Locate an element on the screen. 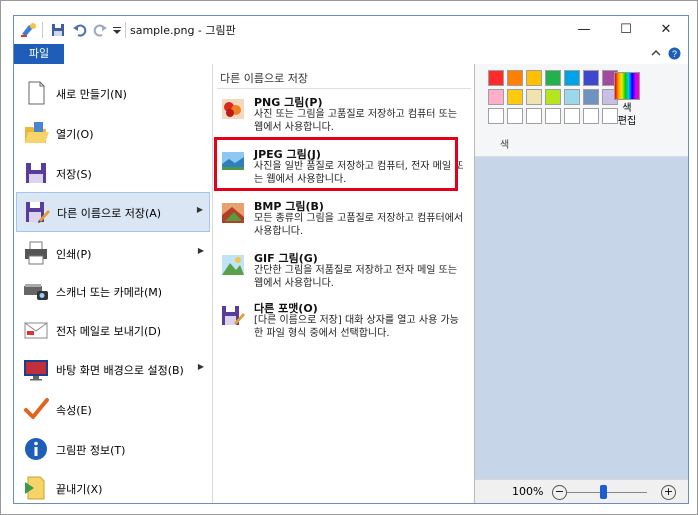  maximize-button: ☐ is located at coordinates (626, 30).